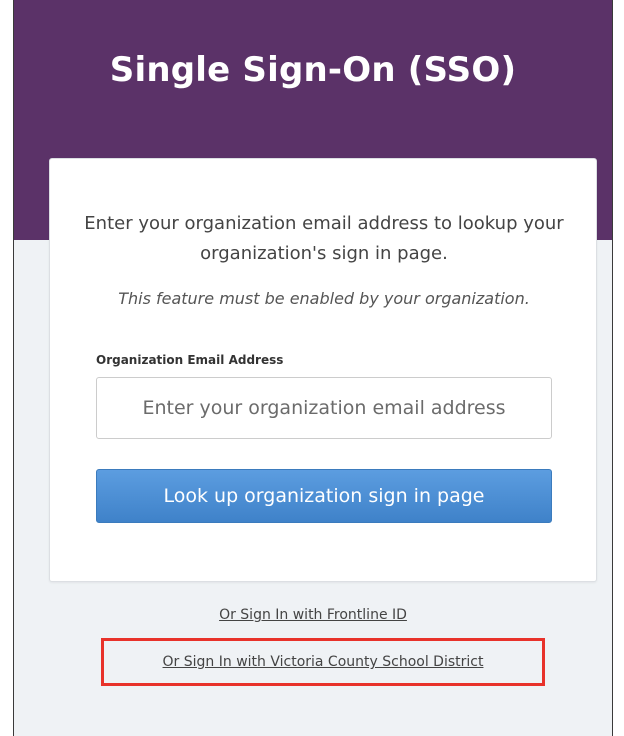  I want to click on lookup-button: Look up organization sign in page, so click(324, 496).